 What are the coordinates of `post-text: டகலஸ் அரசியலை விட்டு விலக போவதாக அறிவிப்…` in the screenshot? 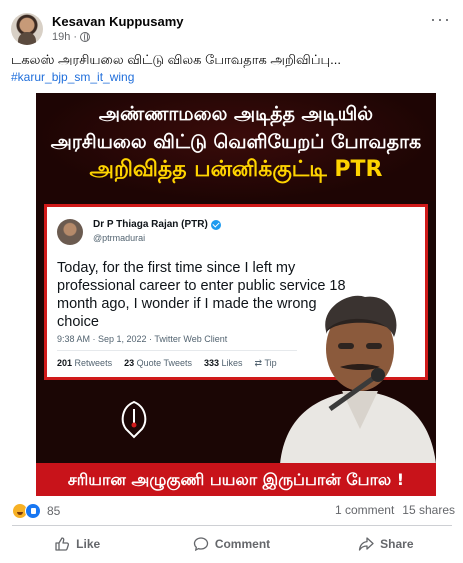 It's located at (176, 59).